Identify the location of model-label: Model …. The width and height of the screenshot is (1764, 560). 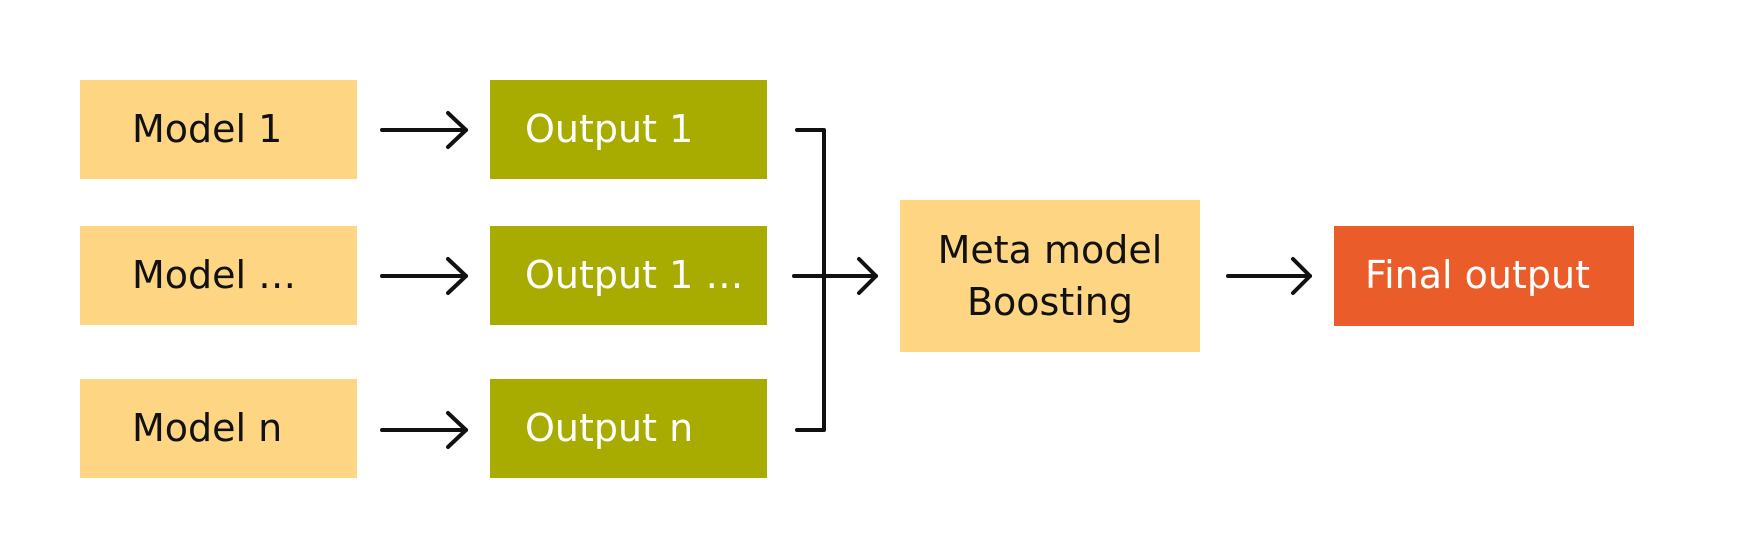
(214, 274).